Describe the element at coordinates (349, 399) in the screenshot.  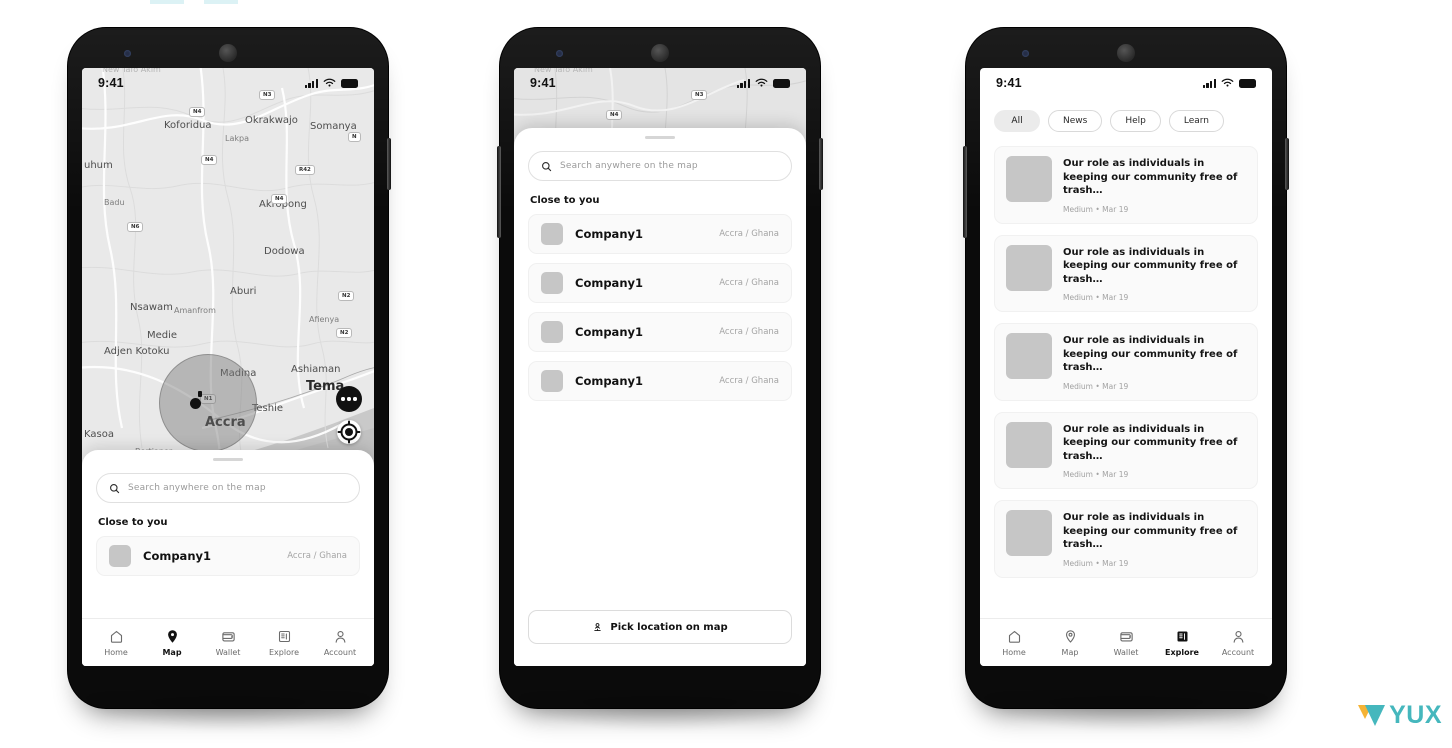
I see `more-options-icon` at that location.